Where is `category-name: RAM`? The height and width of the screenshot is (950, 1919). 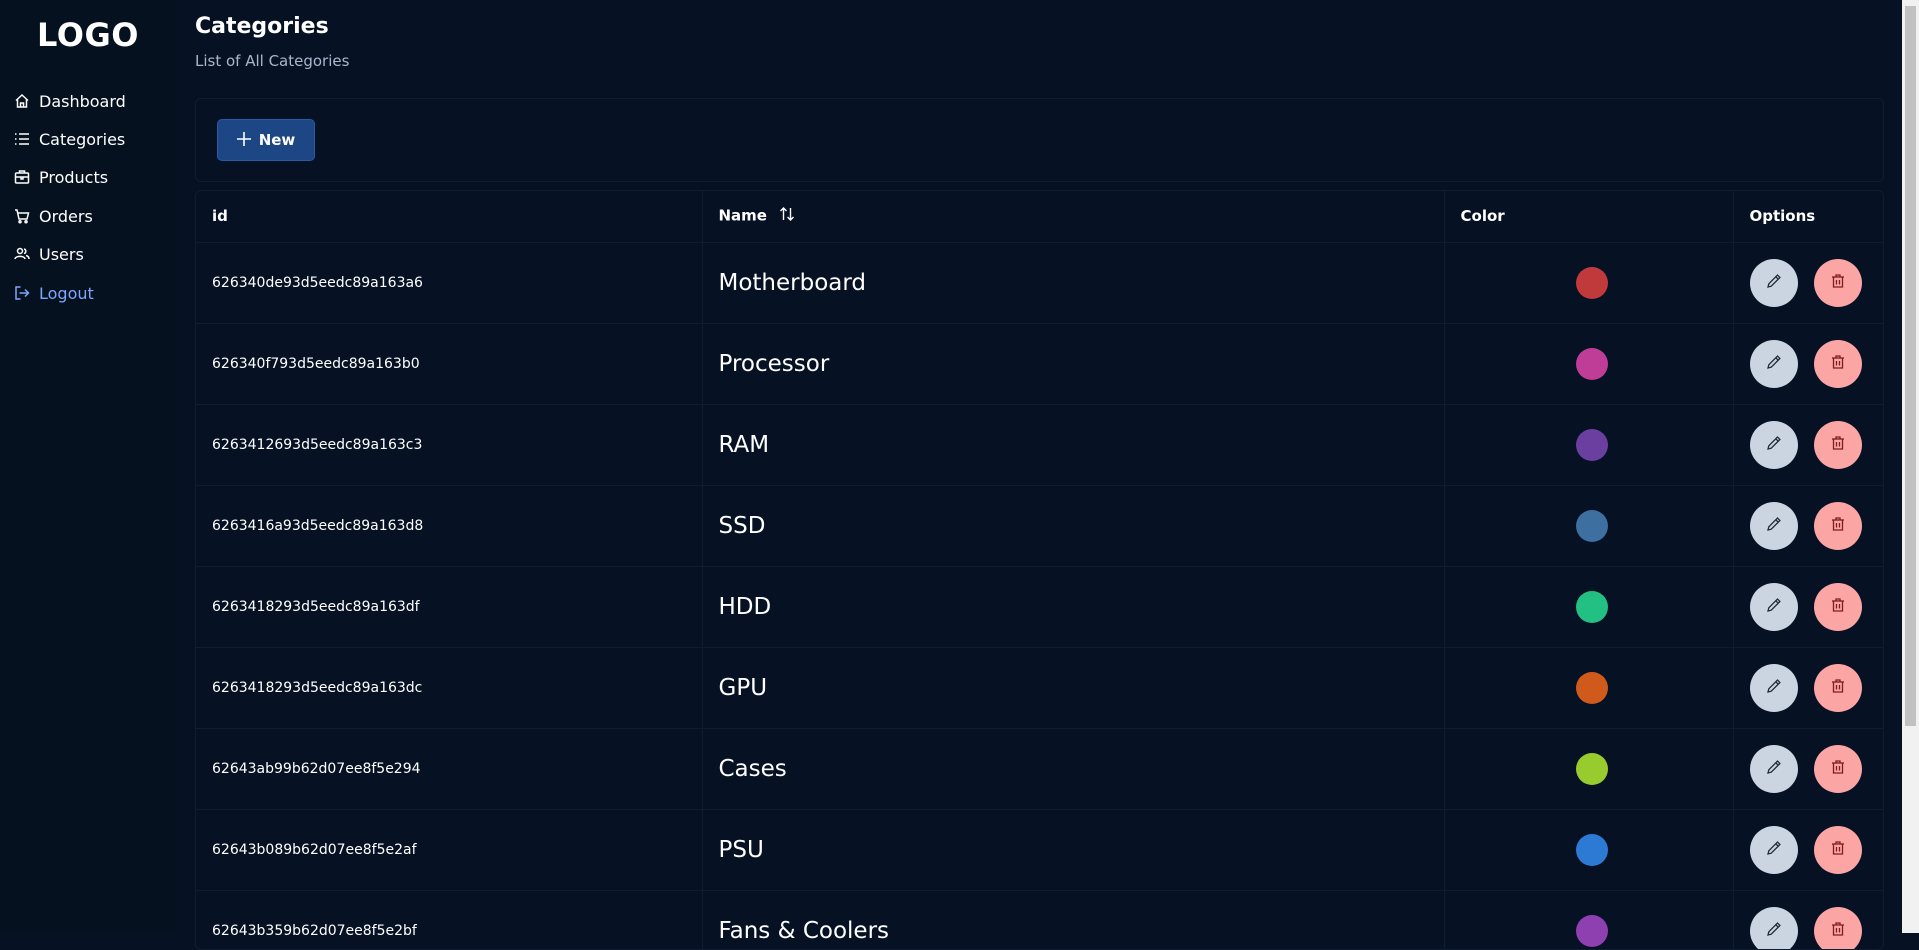 category-name: RAM is located at coordinates (1073, 444).